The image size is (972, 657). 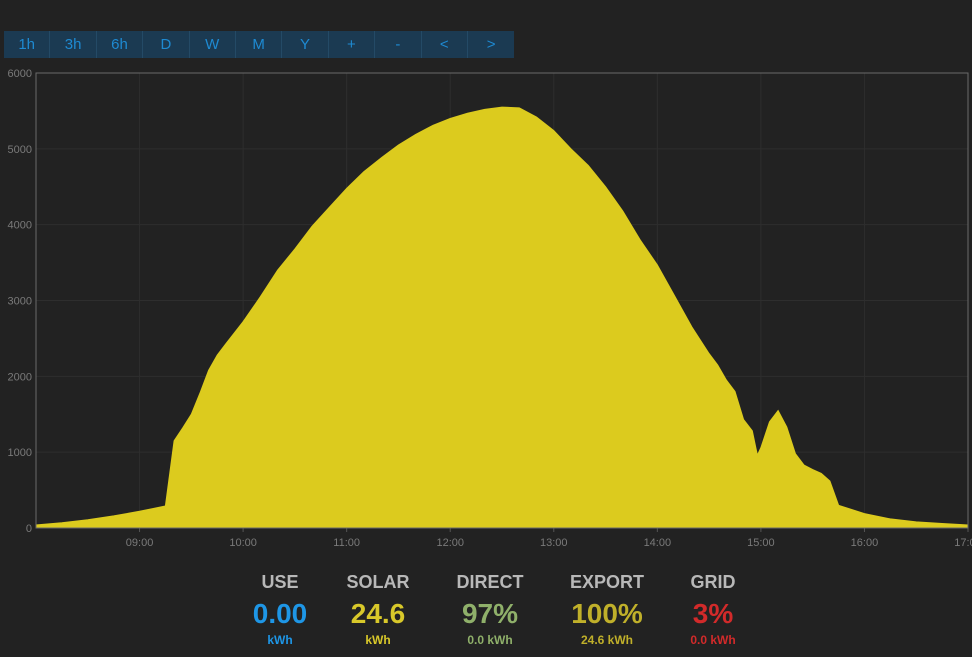 I want to click on stat-direct-value: 97%, so click(x=490, y=613).